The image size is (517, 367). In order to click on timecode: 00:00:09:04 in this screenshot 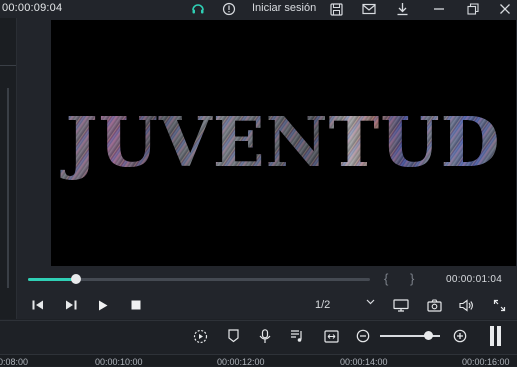, I will do `click(32, 8)`.